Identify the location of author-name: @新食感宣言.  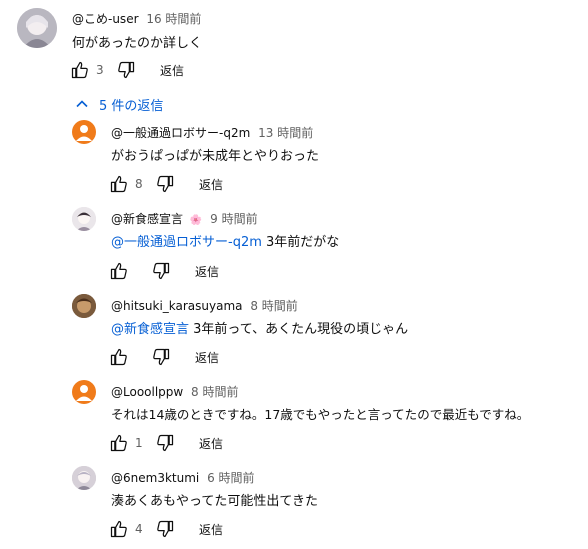
(147, 219).